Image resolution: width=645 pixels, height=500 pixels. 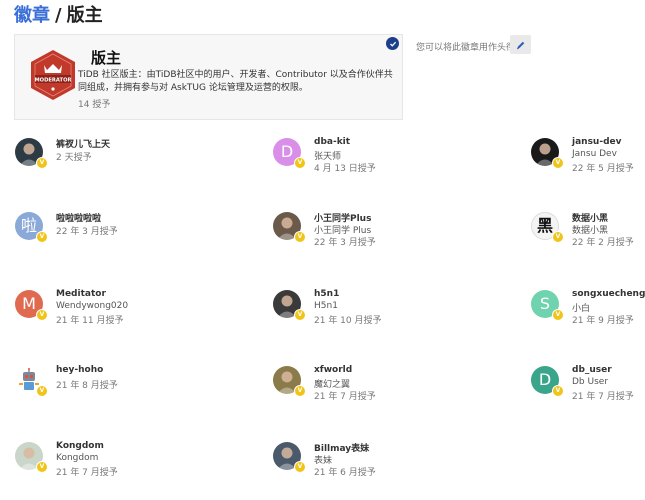 What do you see at coordinates (83, 143) in the screenshot?
I see `username-link: 裤衩儿飞上天` at bounding box center [83, 143].